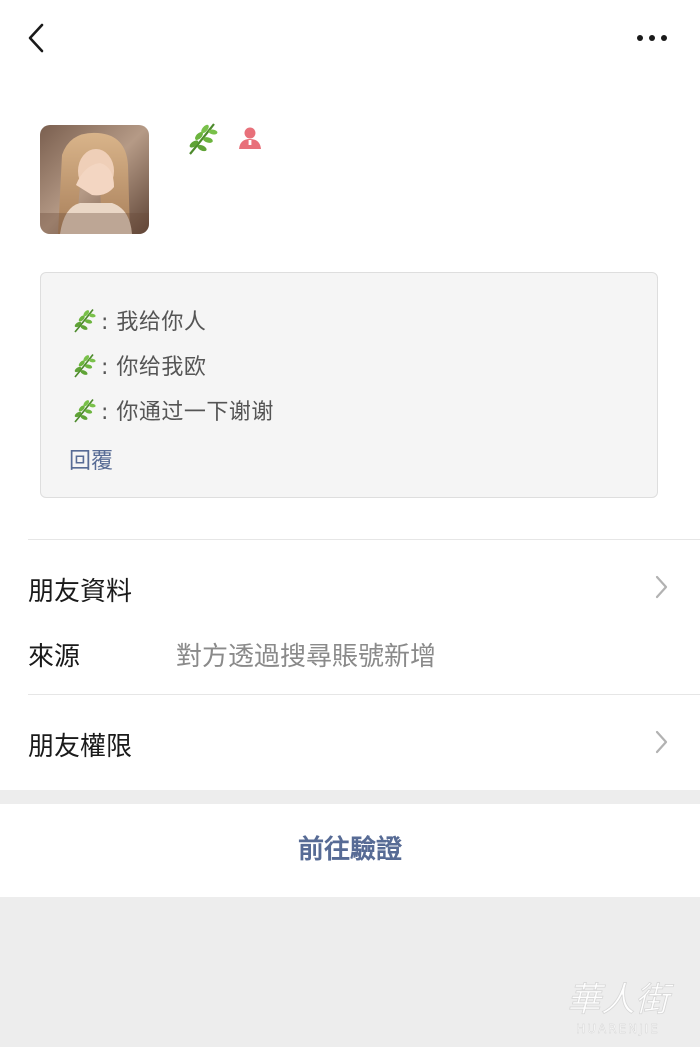 The image size is (700, 1047). I want to click on avatar-photo, so click(94, 179).